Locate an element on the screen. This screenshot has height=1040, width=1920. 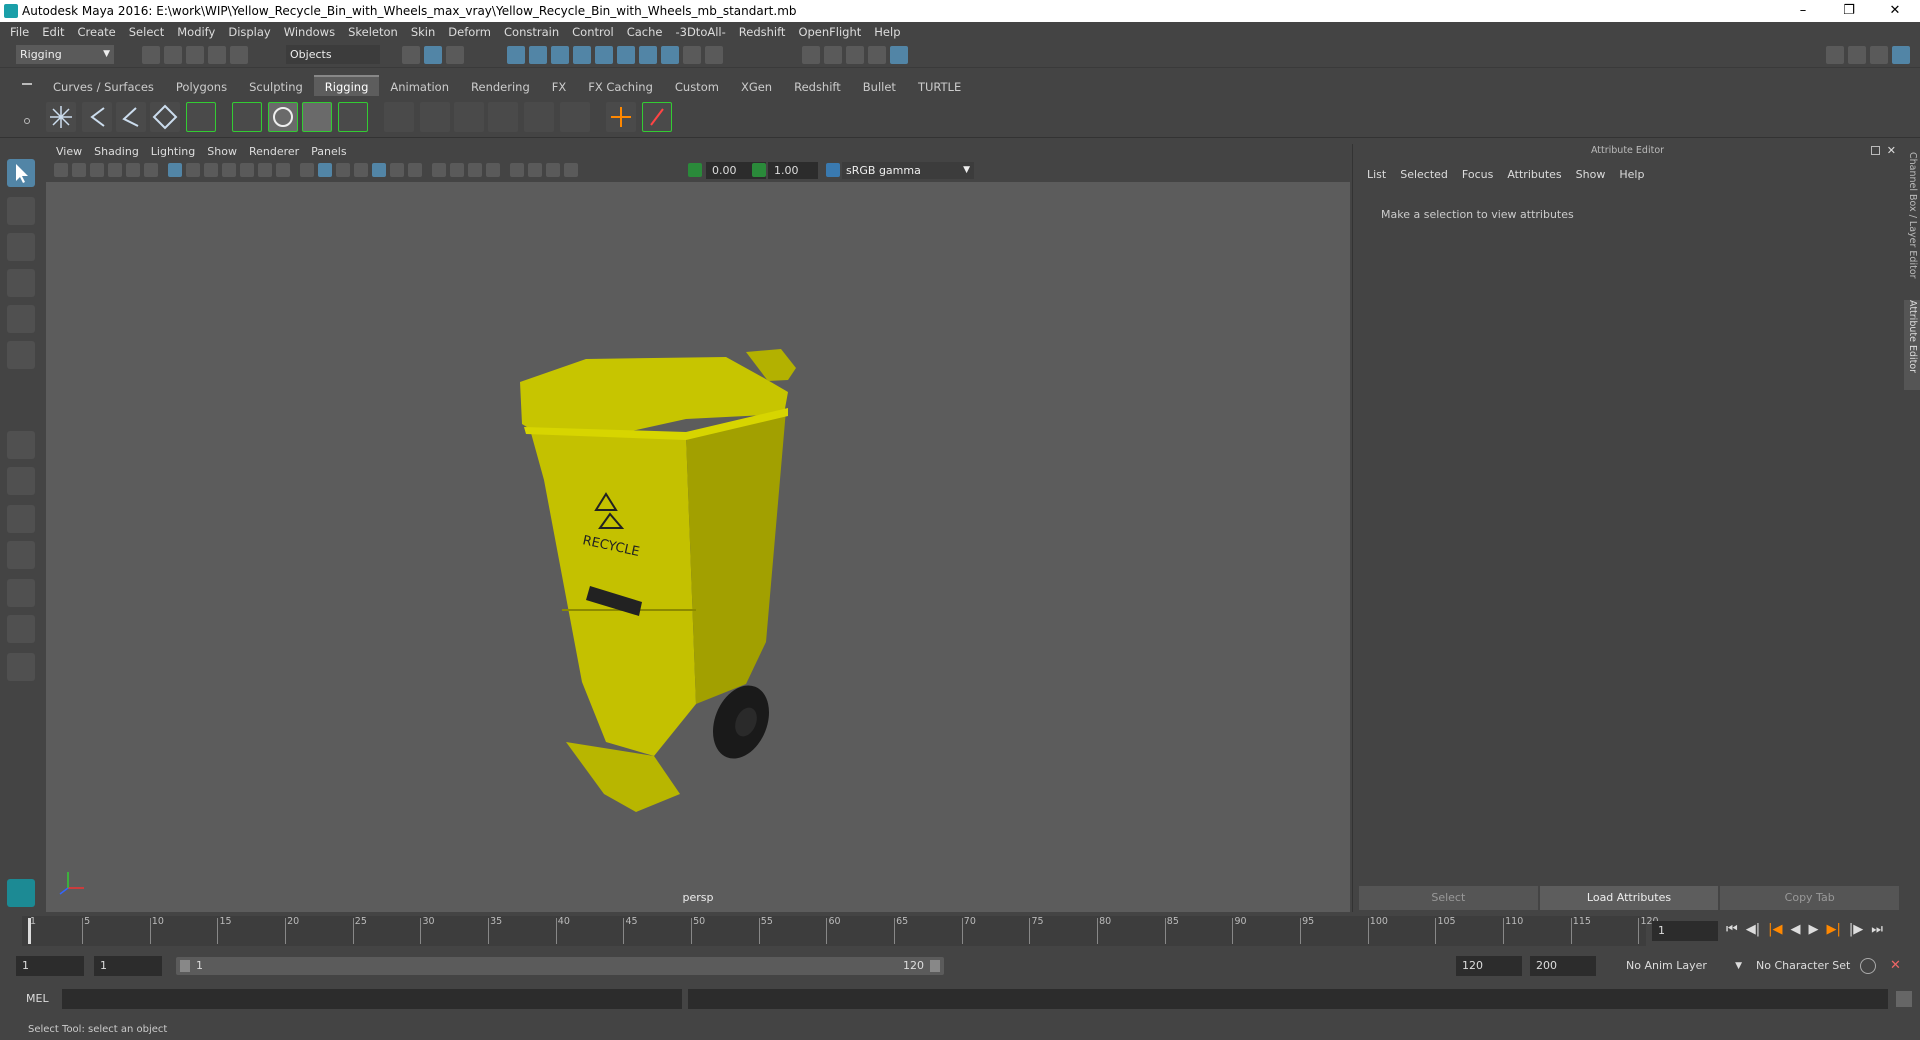
scale-tool-icon is located at coordinates (21, 355).